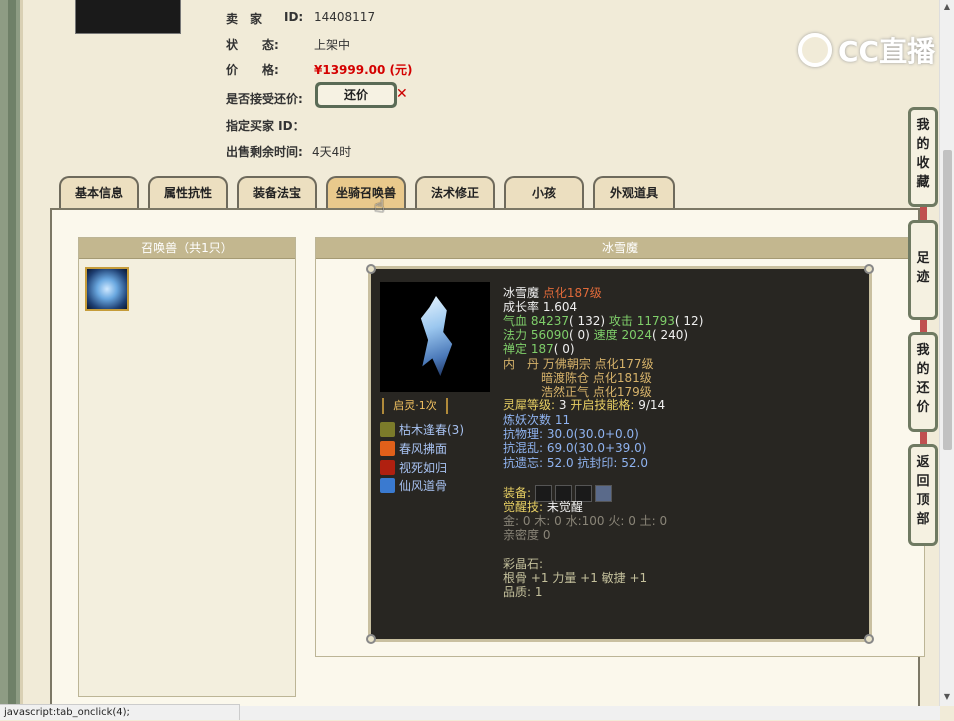 This screenshot has height=721, width=954. Describe the element at coordinates (345, 17) in the screenshot. I see `seller-id: 14408117` at that location.